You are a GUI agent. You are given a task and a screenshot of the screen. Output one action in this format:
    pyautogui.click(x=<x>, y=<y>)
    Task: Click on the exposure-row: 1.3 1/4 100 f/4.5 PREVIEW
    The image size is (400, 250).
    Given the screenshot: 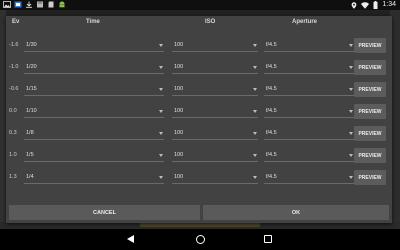 What is the action you would take?
    pyautogui.click(x=199, y=178)
    